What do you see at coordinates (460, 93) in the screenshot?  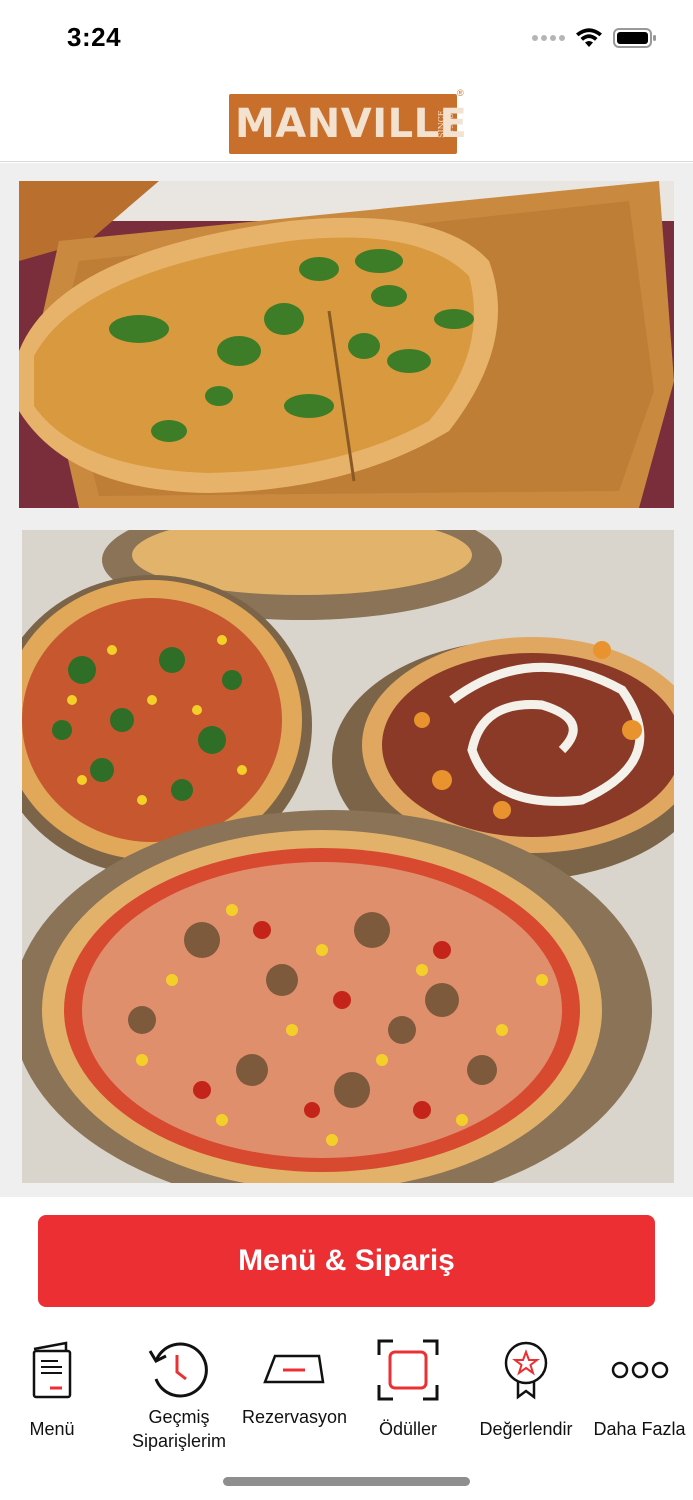 I see `logo-registered-mark: ®` at bounding box center [460, 93].